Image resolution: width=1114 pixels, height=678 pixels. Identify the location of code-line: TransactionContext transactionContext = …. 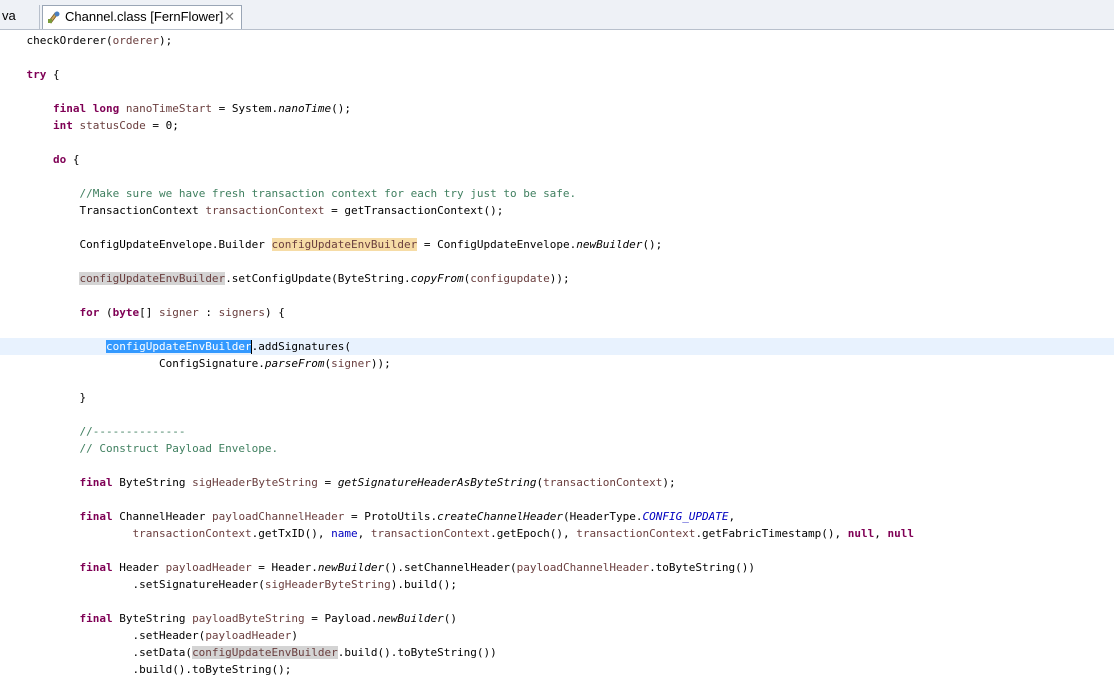
(557, 210).